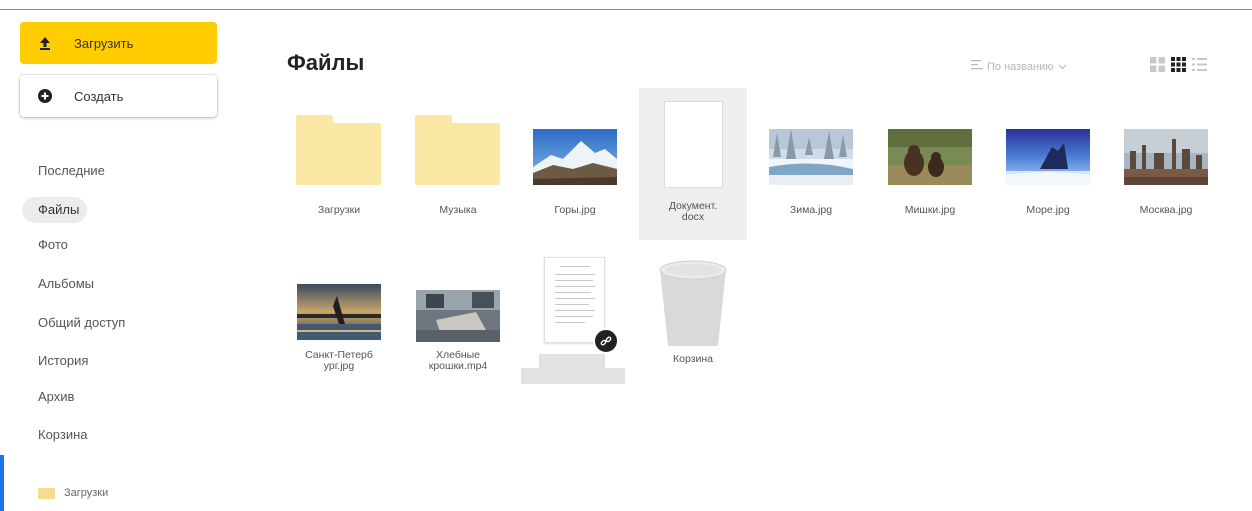 This screenshot has height=511, width=1252. I want to click on document-icon, so click(693, 144).